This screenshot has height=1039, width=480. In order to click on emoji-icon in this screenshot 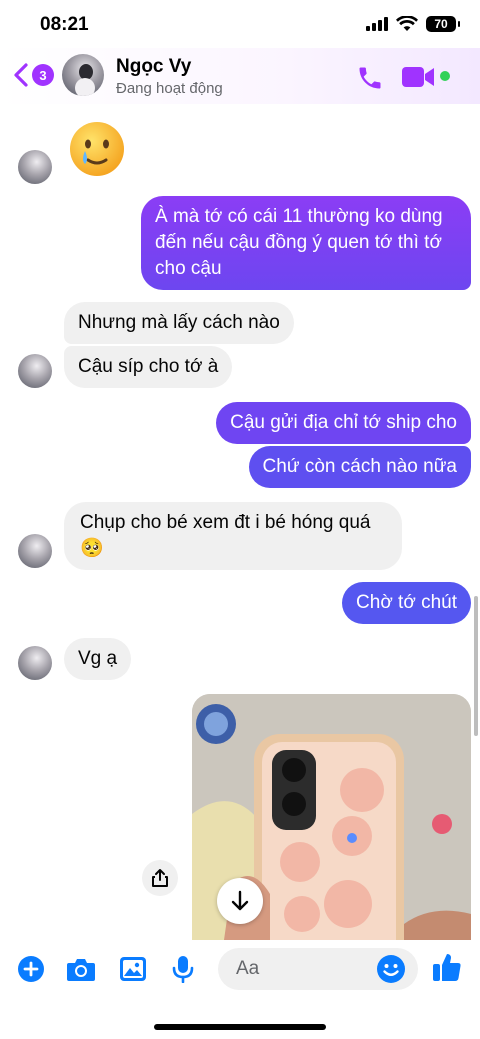, I will do `click(391, 969)`.